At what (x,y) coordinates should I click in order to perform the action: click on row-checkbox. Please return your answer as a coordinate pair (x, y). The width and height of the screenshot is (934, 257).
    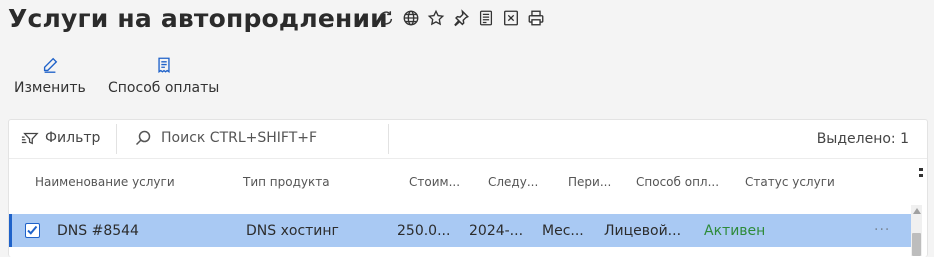
    Looking at the image, I should click on (32, 230).